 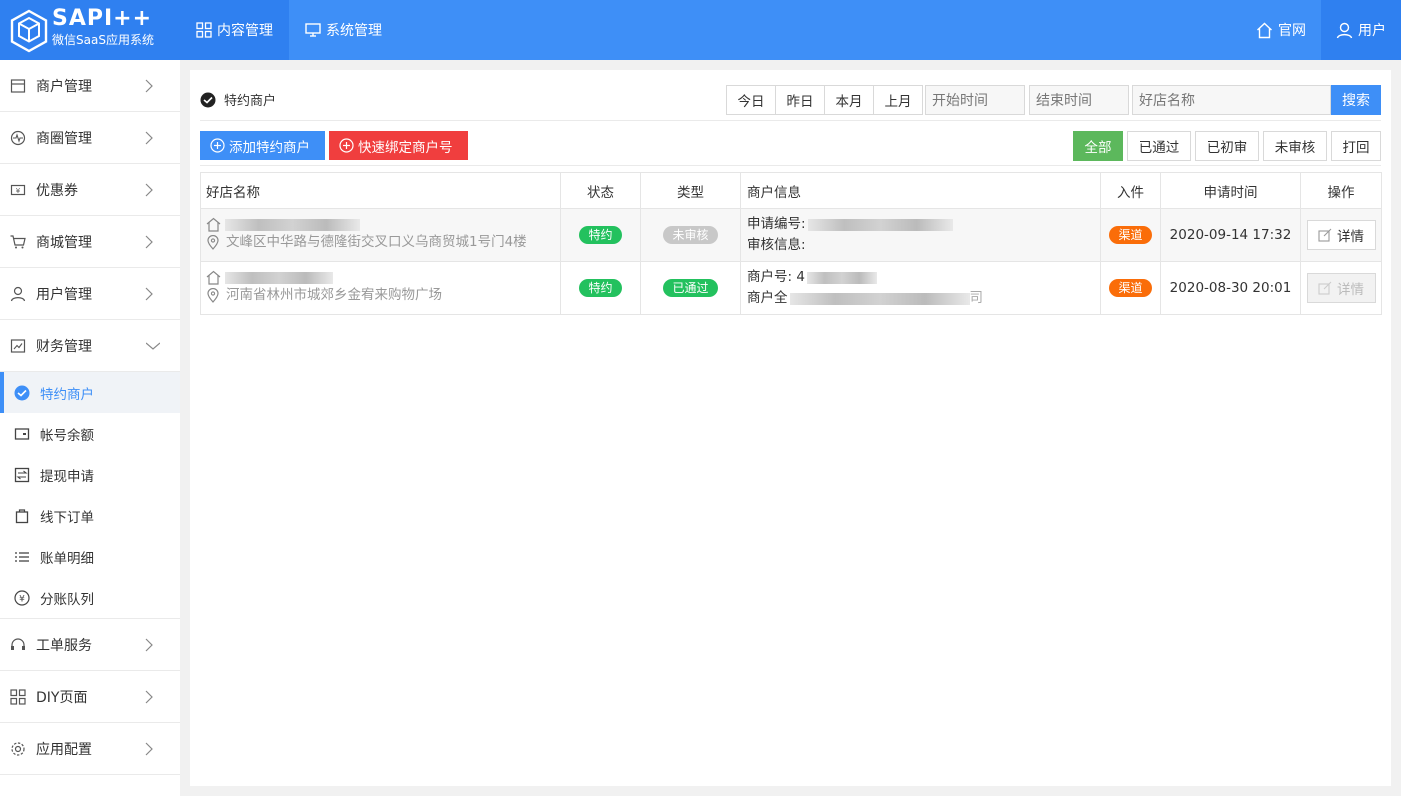 I want to click on col-type: 类型, so click(x=690, y=190).